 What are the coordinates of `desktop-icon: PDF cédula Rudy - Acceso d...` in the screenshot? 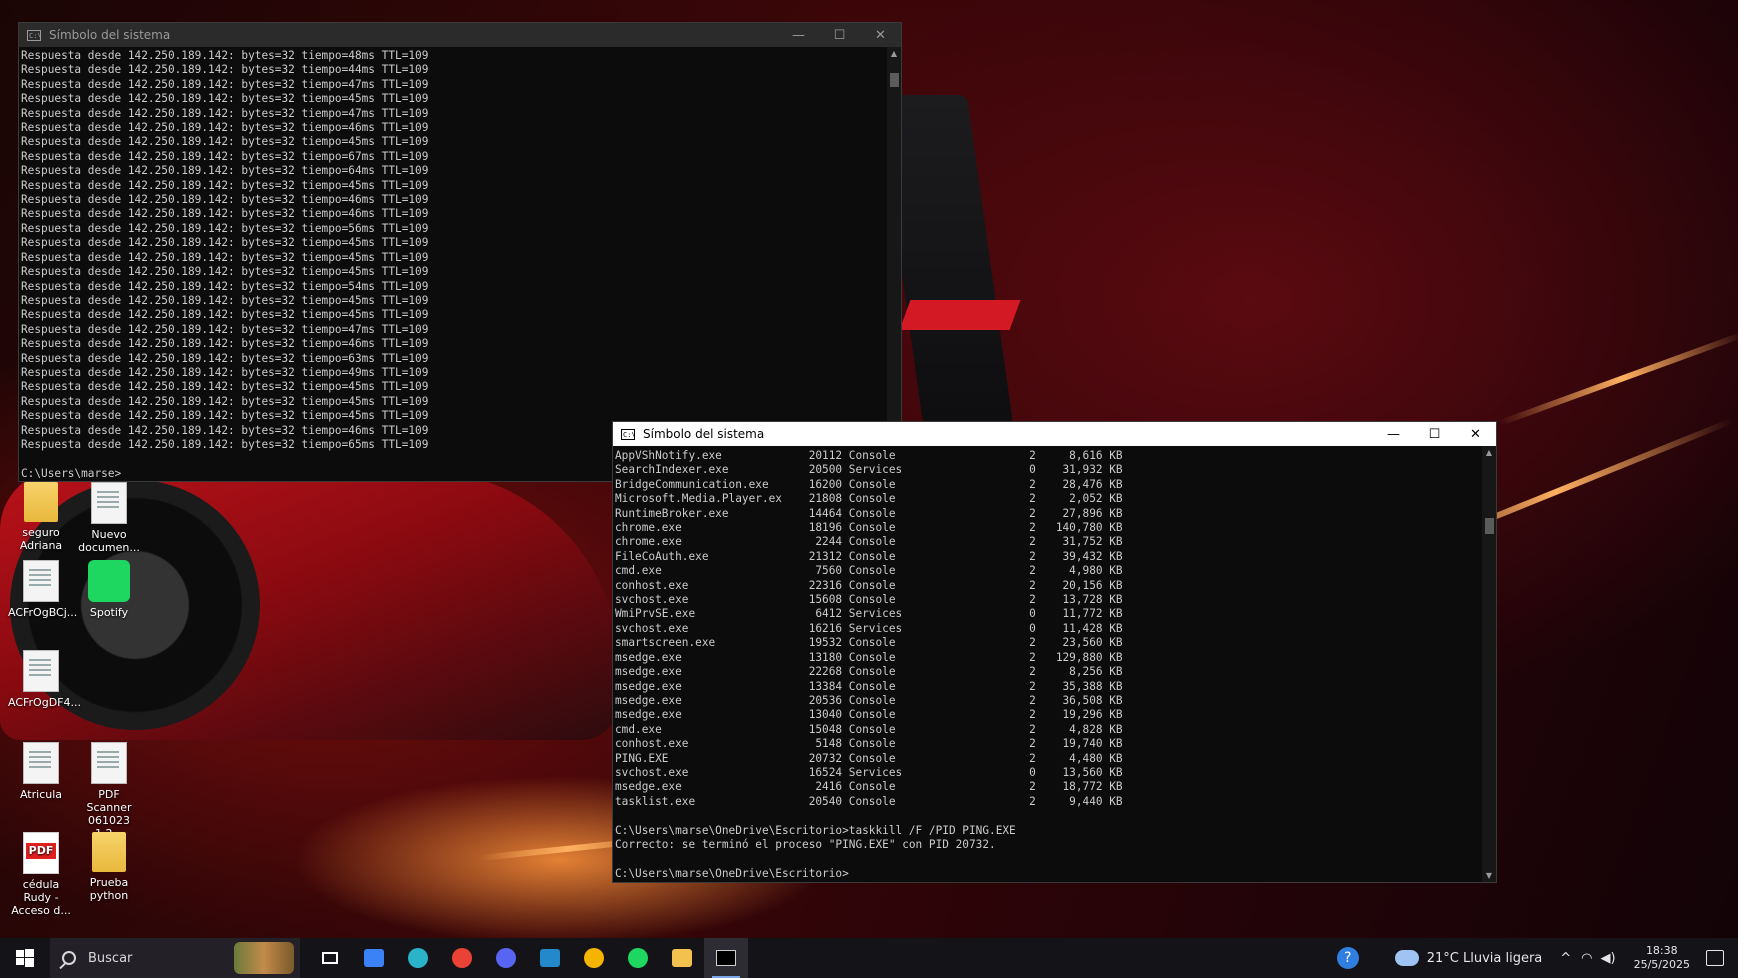 It's located at (41, 874).